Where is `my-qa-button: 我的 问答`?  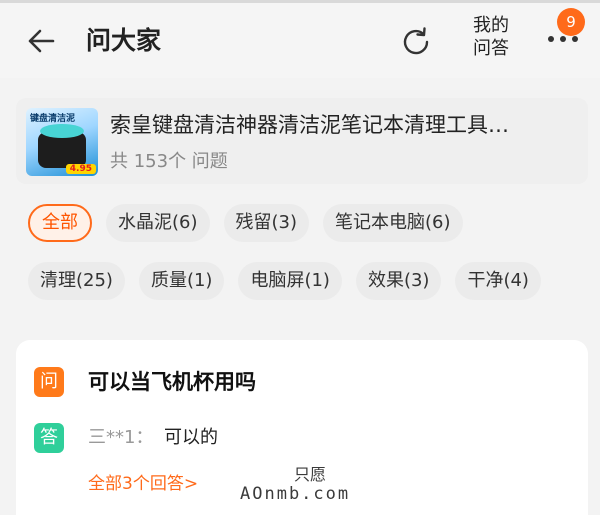 my-qa-button: 我的 问答 is located at coordinates (491, 37).